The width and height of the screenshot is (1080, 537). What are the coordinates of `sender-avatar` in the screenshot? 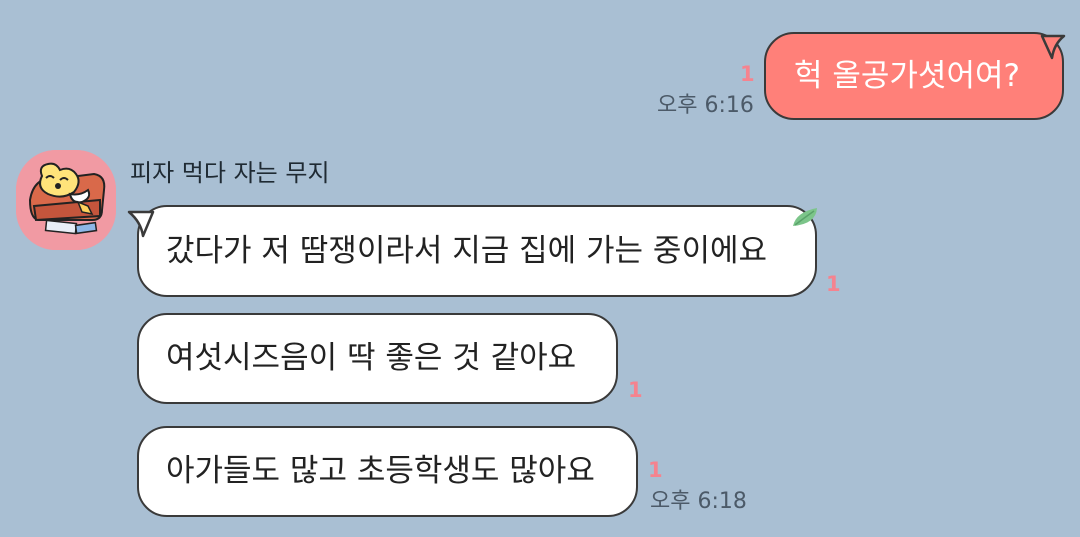 It's located at (66, 200).